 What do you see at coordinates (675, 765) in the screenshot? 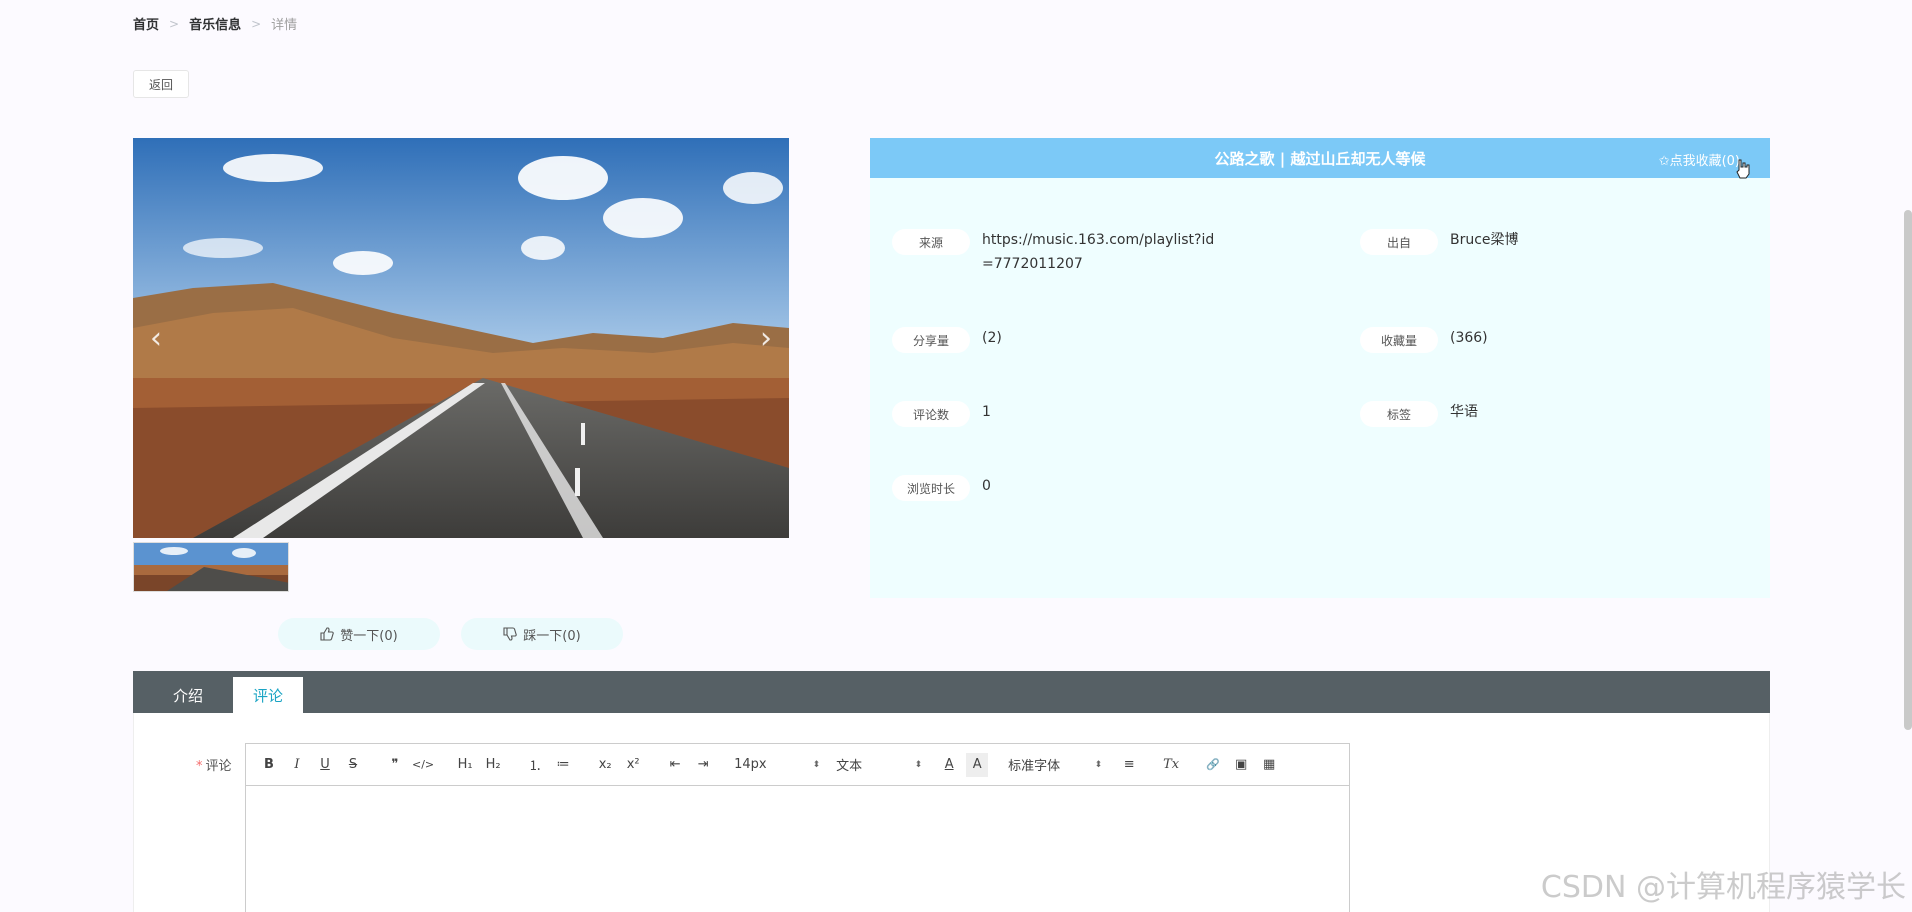
I see `outdent-icon: ⇤` at bounding box center [675, 765].